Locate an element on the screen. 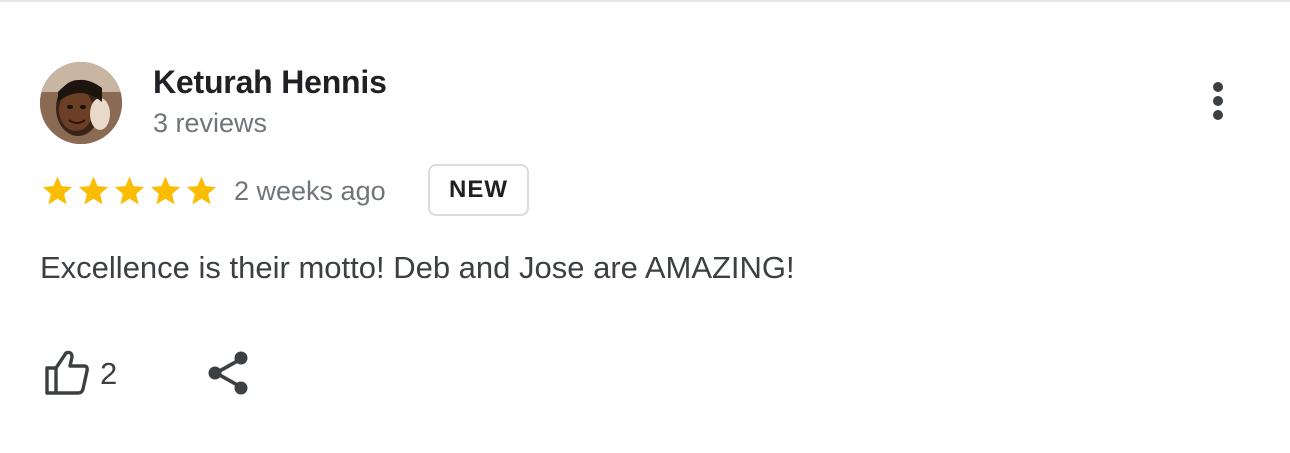  thumbs-up-icon is located at coordinates (67, 372).